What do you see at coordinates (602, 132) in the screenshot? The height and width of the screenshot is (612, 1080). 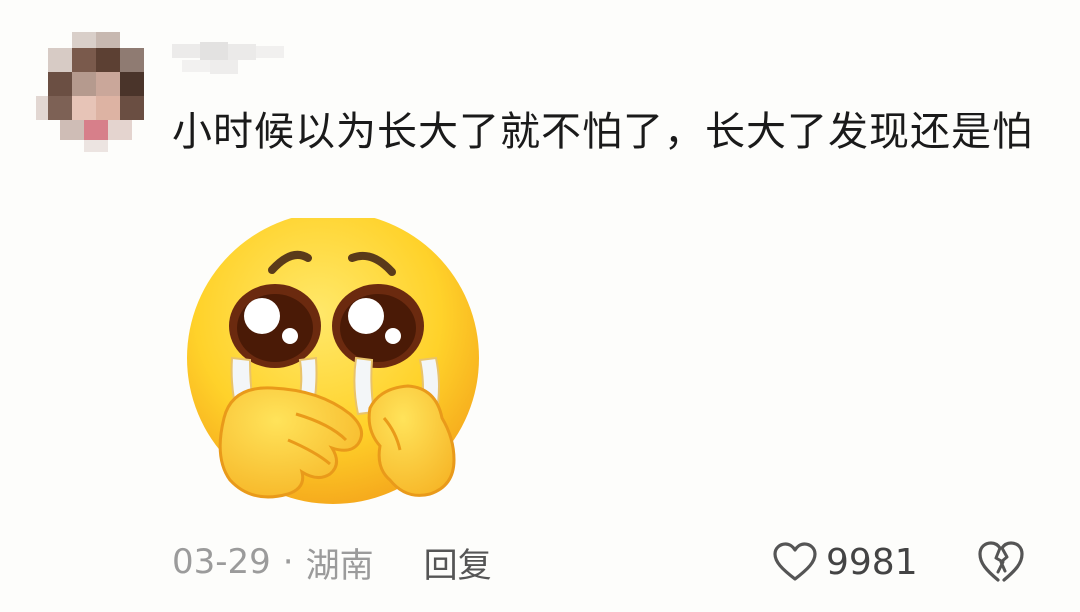 I see `comment-text: 小时候以为长大了就不怕了，长大了发现还是怕` at bounding box center [602, 132].